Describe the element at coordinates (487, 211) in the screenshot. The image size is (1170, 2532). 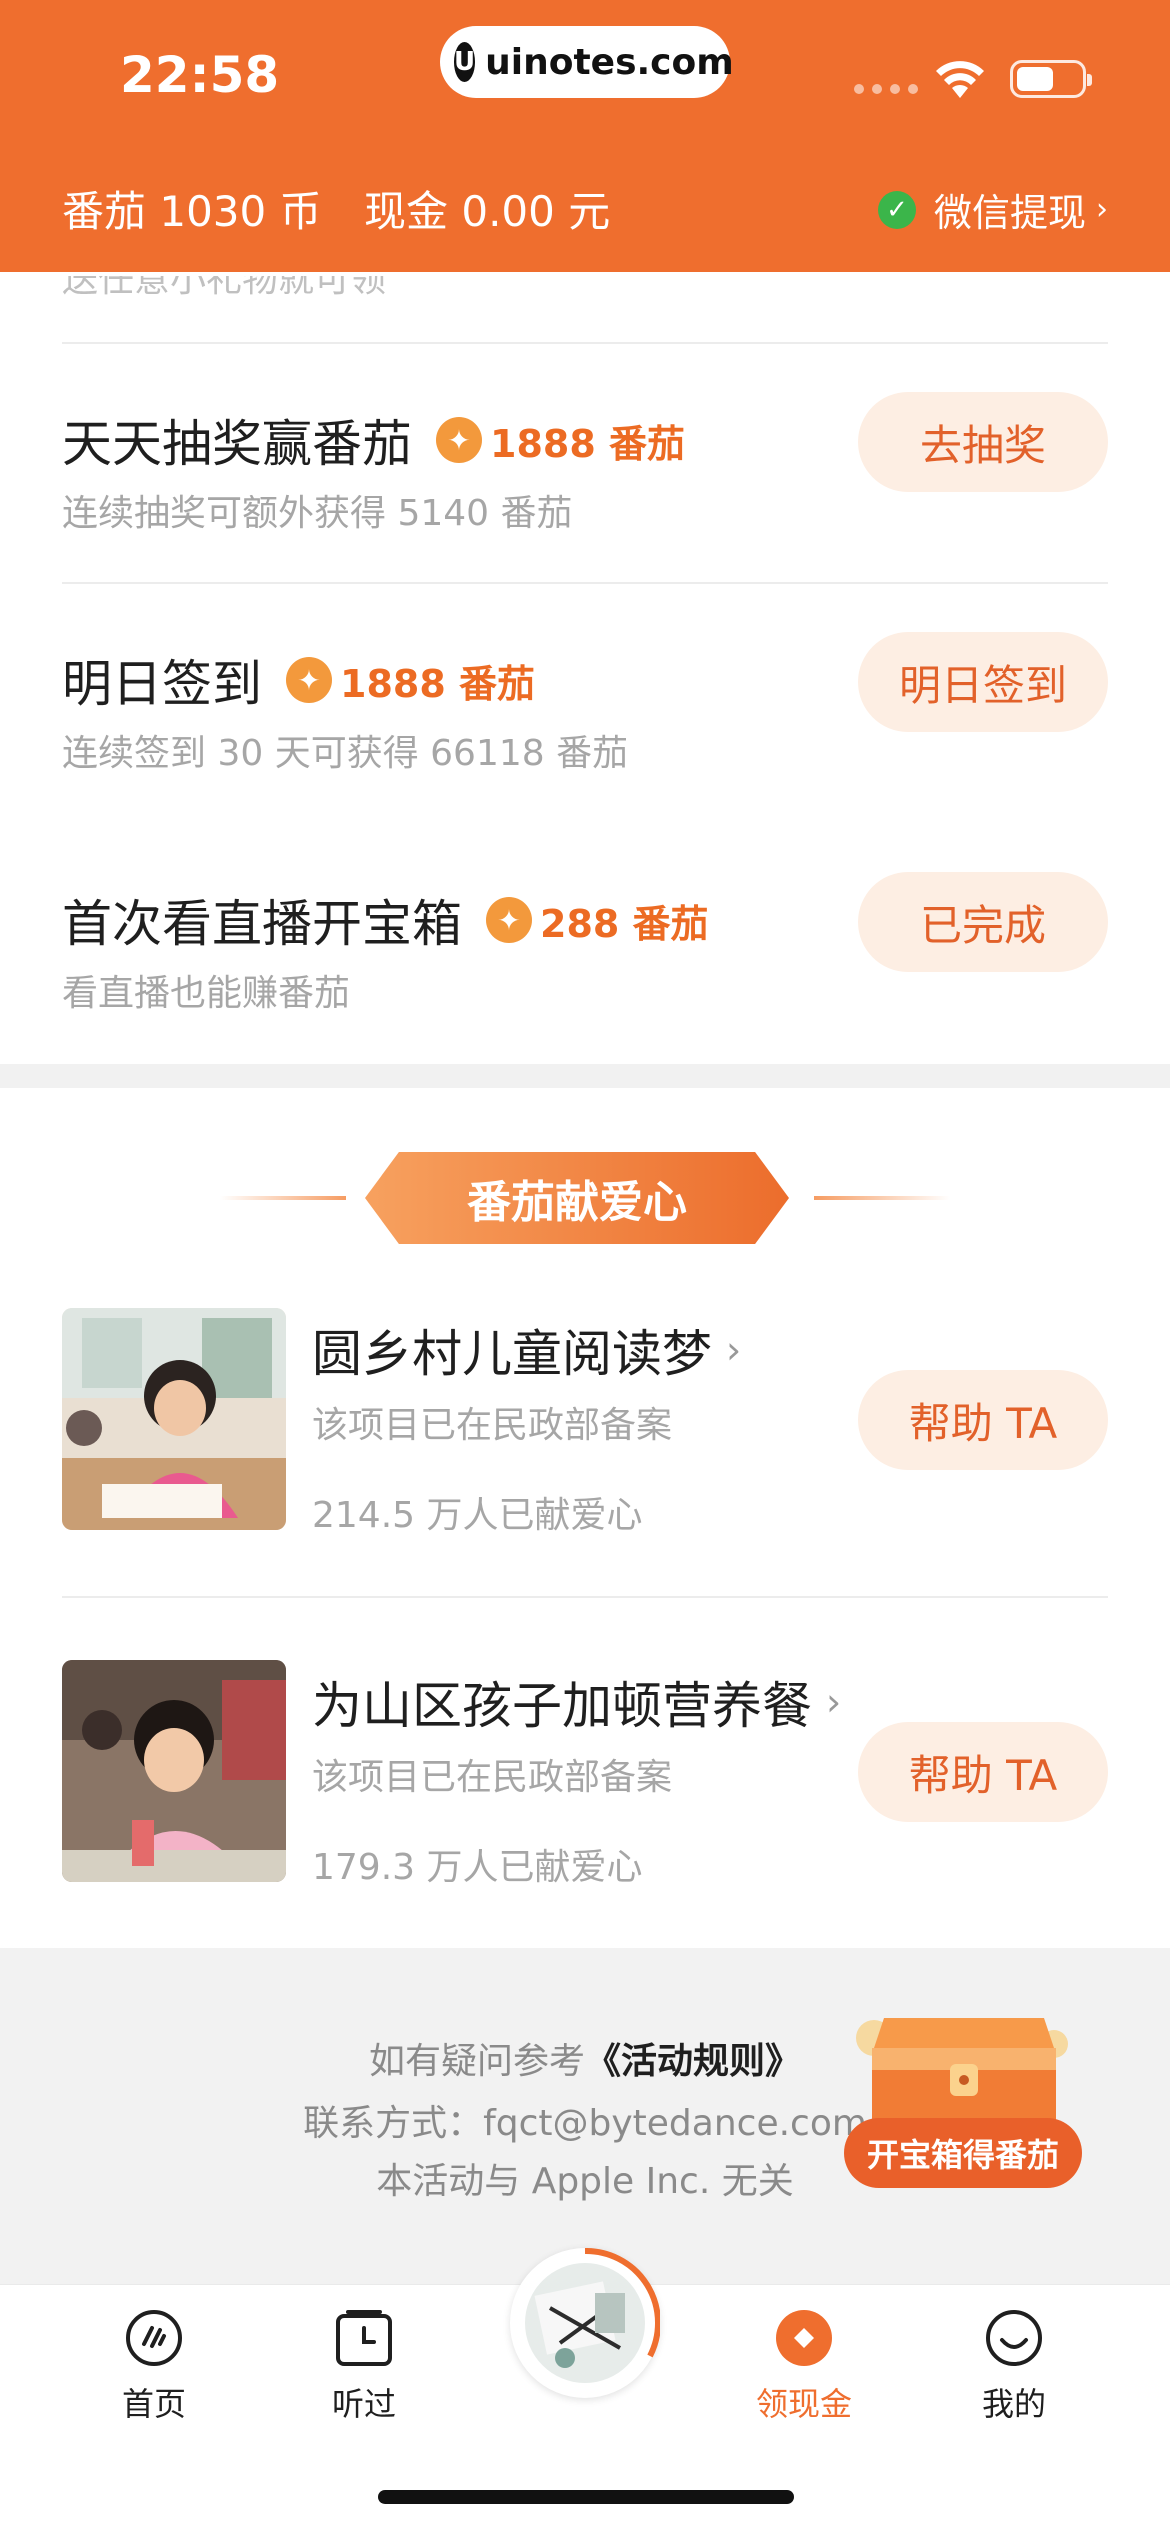
I see `cash-balance: 现金 0.00 元` at that location.